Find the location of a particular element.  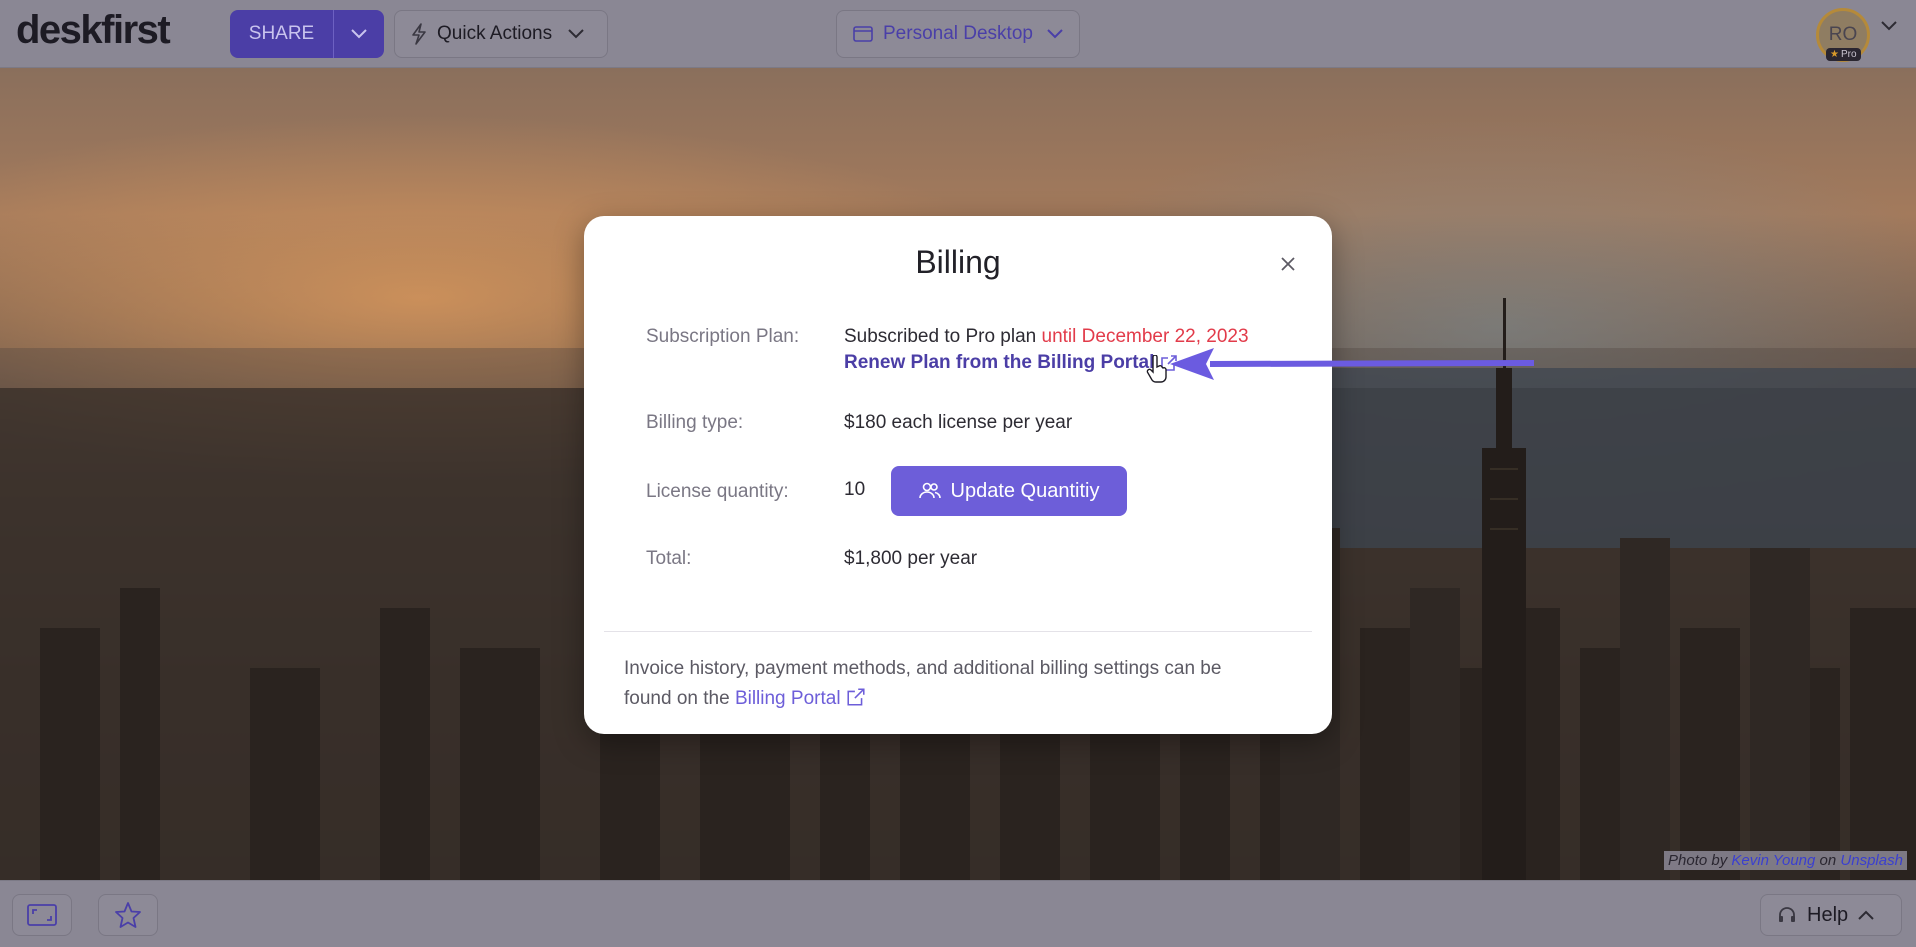

billing-portal-label: Billing Portal is located at coordinates (787, 698).